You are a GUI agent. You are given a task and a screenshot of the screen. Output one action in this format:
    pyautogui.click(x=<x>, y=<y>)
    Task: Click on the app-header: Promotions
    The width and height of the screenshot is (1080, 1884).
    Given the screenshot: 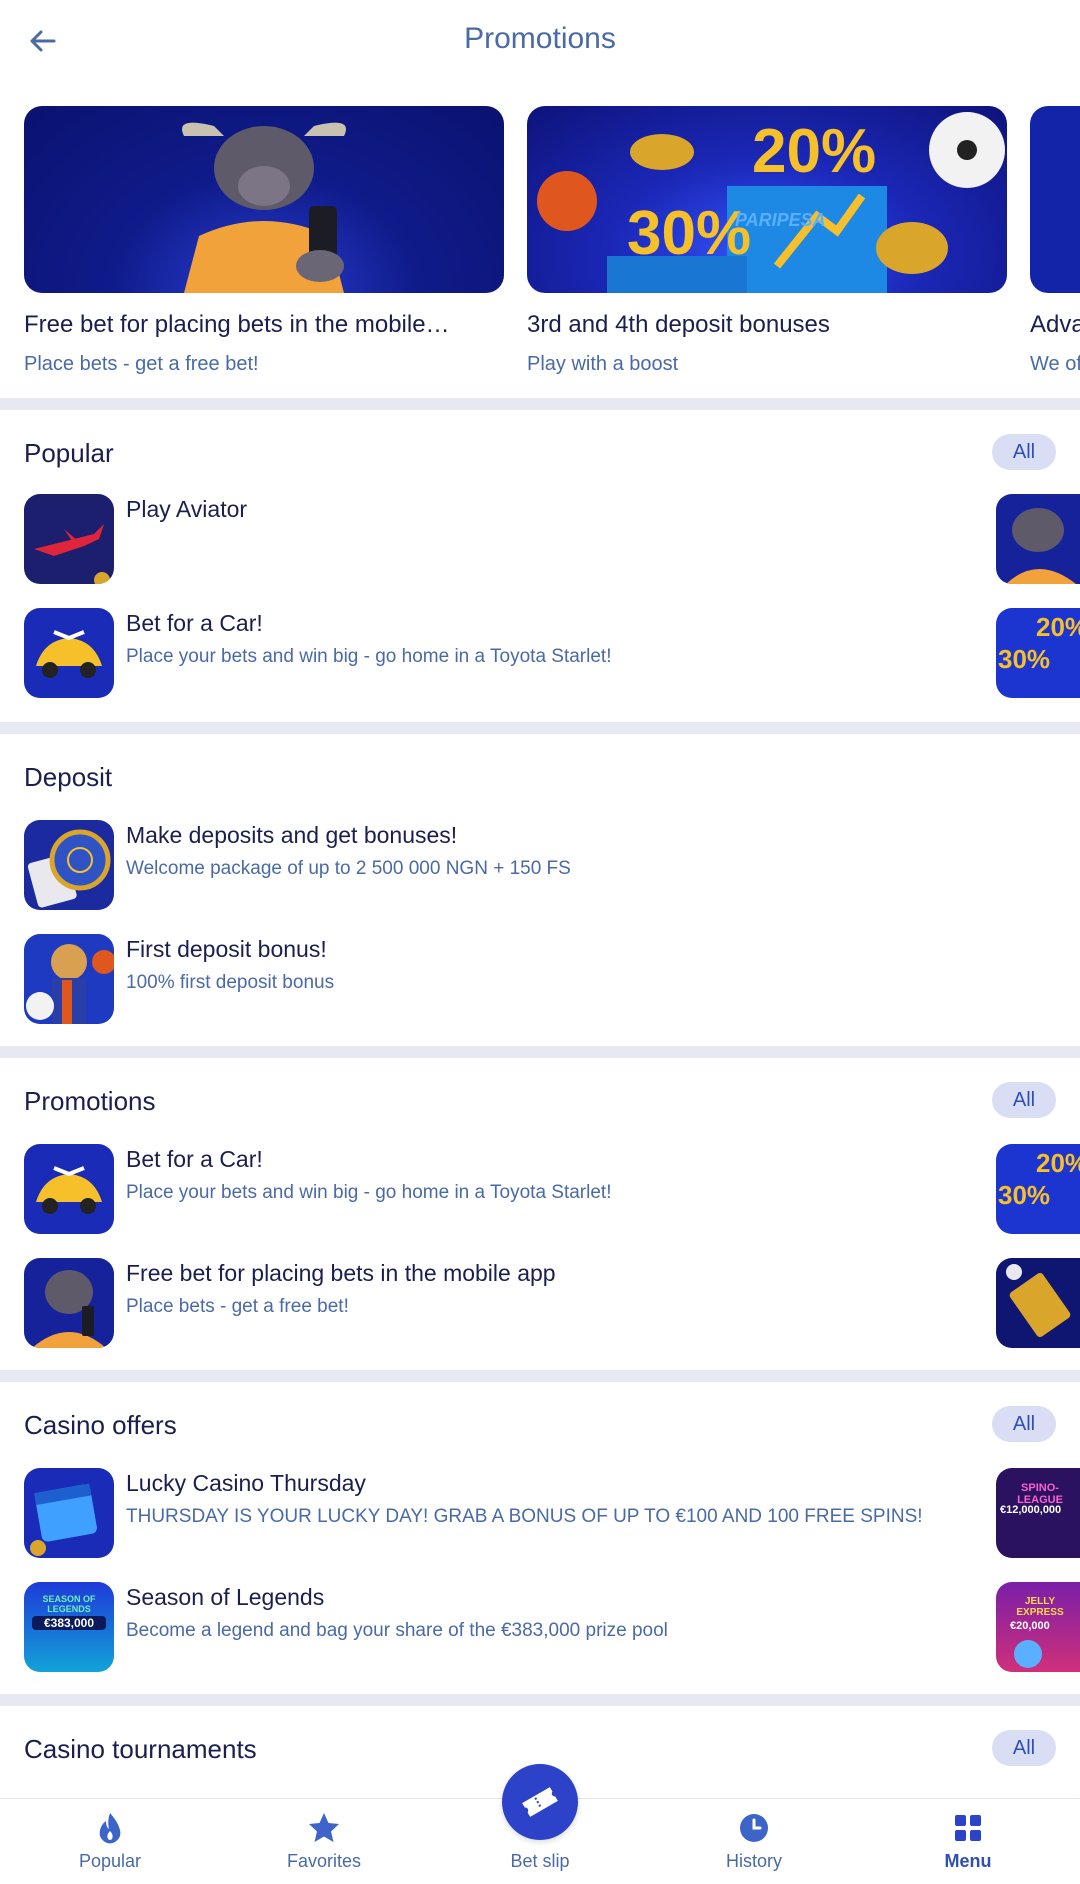 What is the action you would take?
    pyautogui.click(x=540, y=43)
    